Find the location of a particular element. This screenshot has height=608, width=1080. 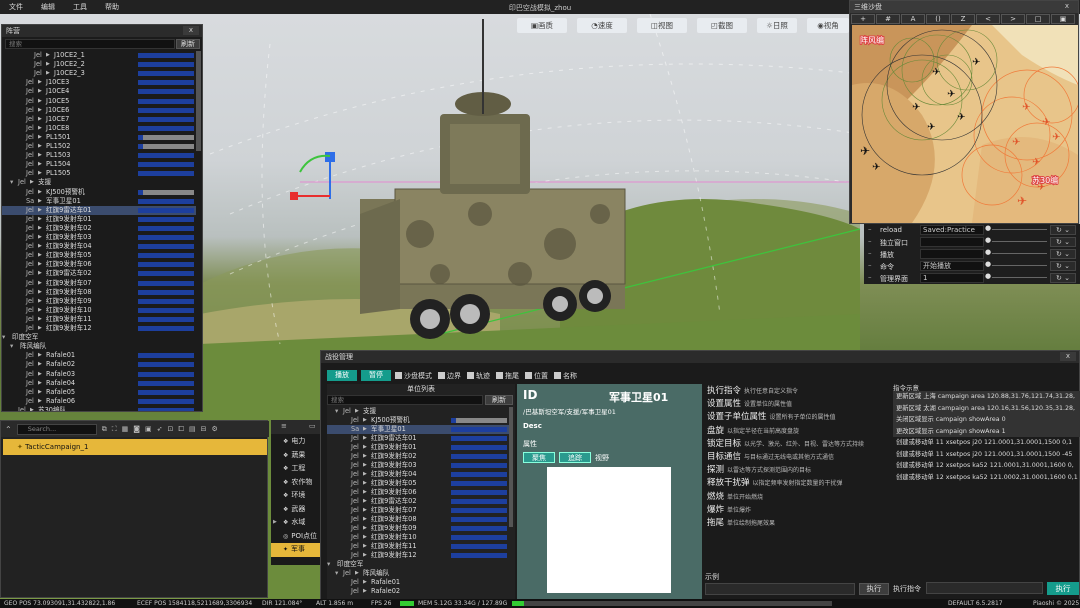

formation-scrollbar is located at coordinates (198, 101).